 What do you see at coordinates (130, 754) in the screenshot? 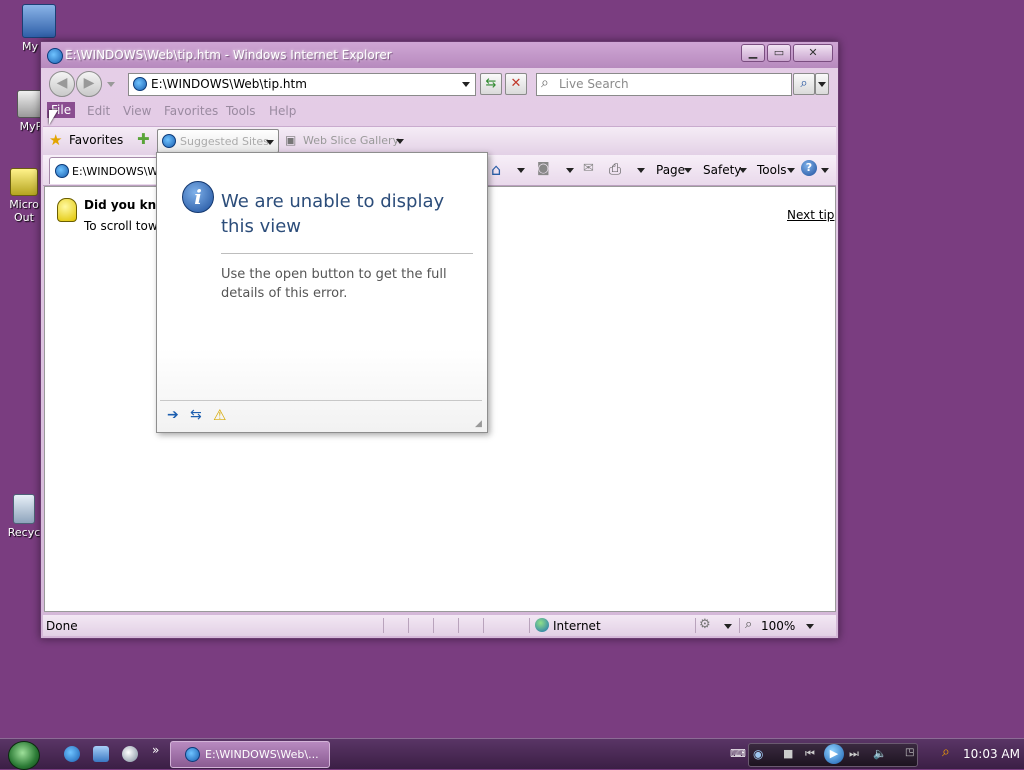
I see `quicklaunch-media-icon` at bounding box center [130, 754].